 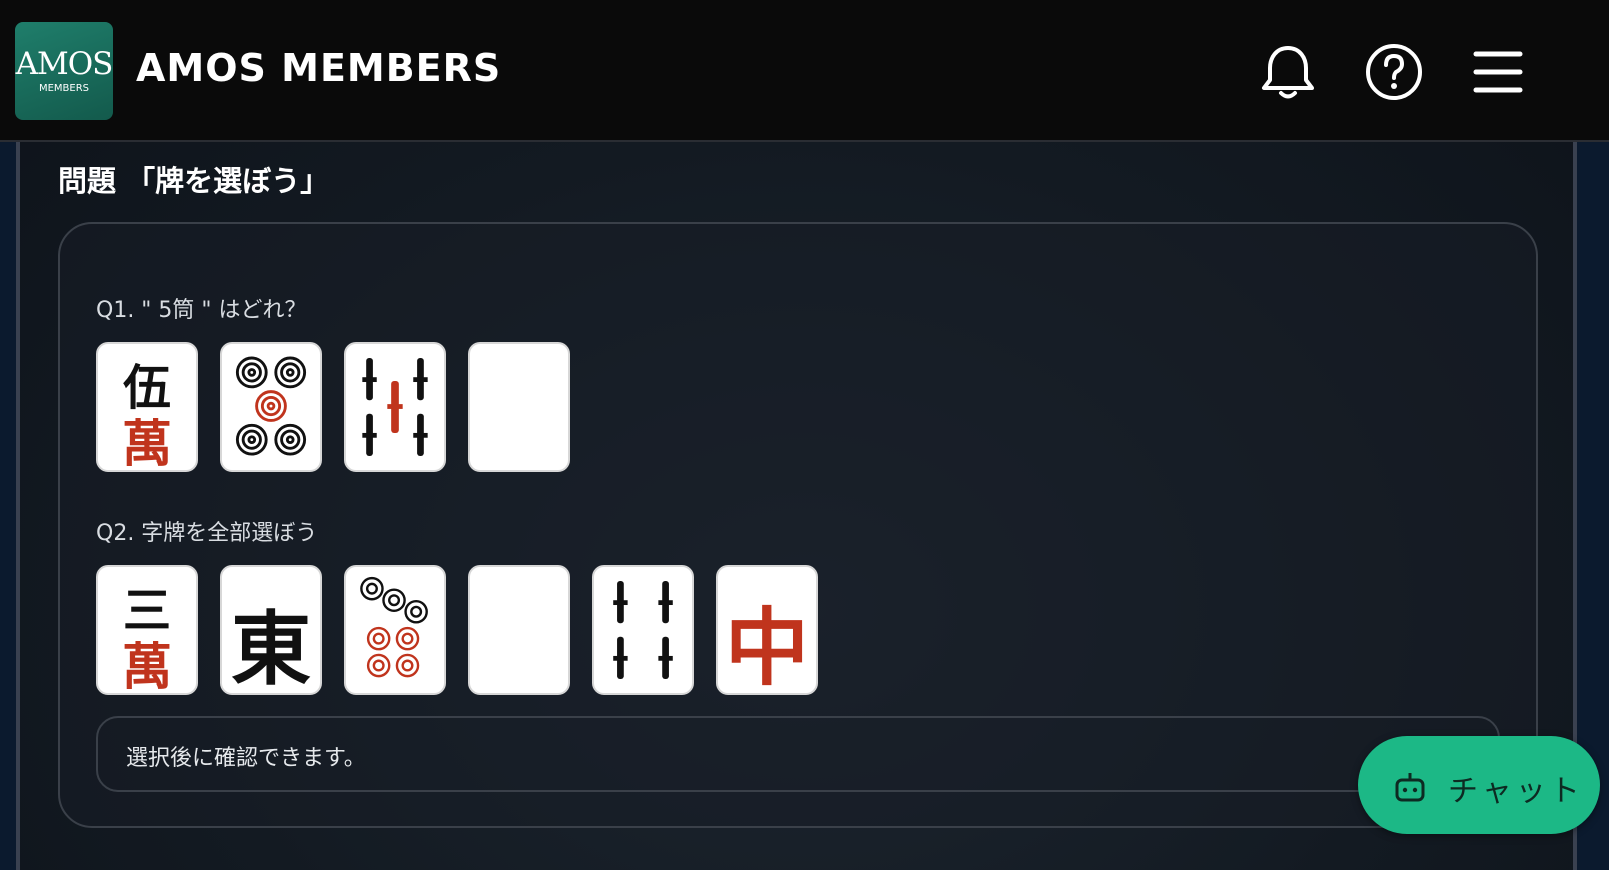 What do you see at coordinates (64, 88) in the screenshot?
I see `logo-sub-text: MEMBERS` at bounding box center [64, 88].